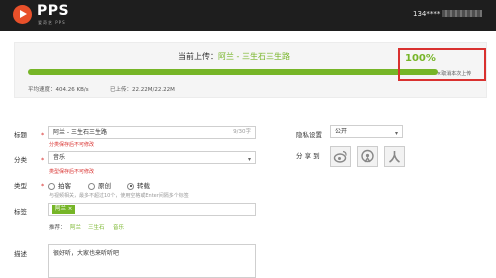 The height and width of the screenshot is (278, 496). Describe the element at coordinates (29, 134) in the screenshot. I see `title-label: 标题 *` at that location.